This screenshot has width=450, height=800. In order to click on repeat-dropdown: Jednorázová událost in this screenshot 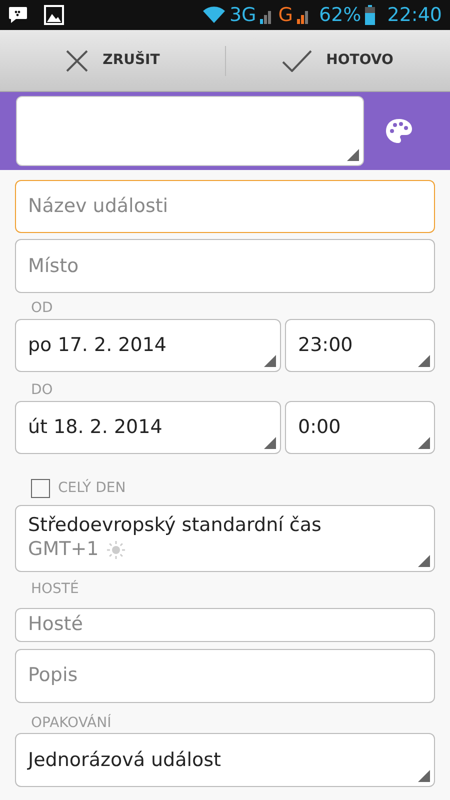, I will do `click(225, 760)`.